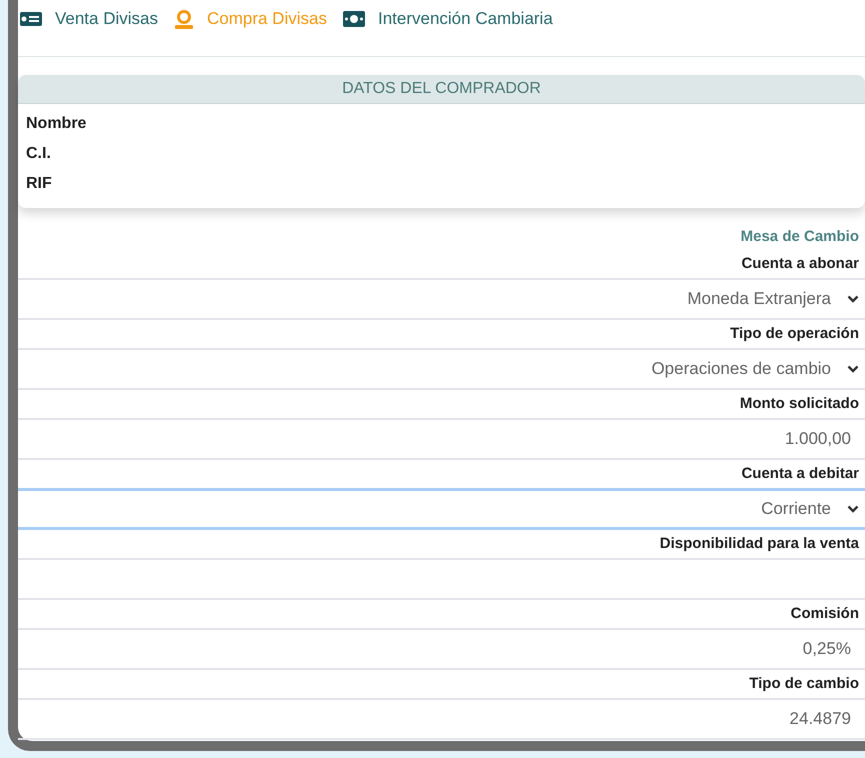  What do you see at coordinates (441, 439) in the screenshot?
I see `input-field: 1.000,00` at bounding box center [441, 439].